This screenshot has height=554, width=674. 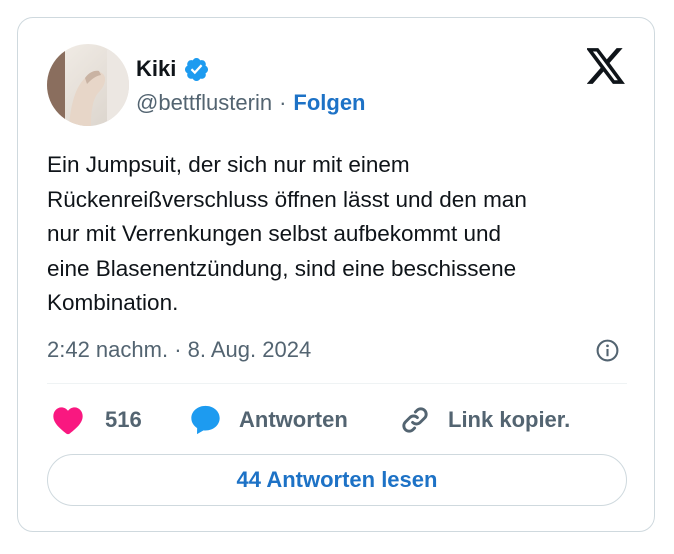 What do you see at coordinates (293, 419) in the screenshot?
I see `reply-label: Antworten` at bounding box center [293, 419].